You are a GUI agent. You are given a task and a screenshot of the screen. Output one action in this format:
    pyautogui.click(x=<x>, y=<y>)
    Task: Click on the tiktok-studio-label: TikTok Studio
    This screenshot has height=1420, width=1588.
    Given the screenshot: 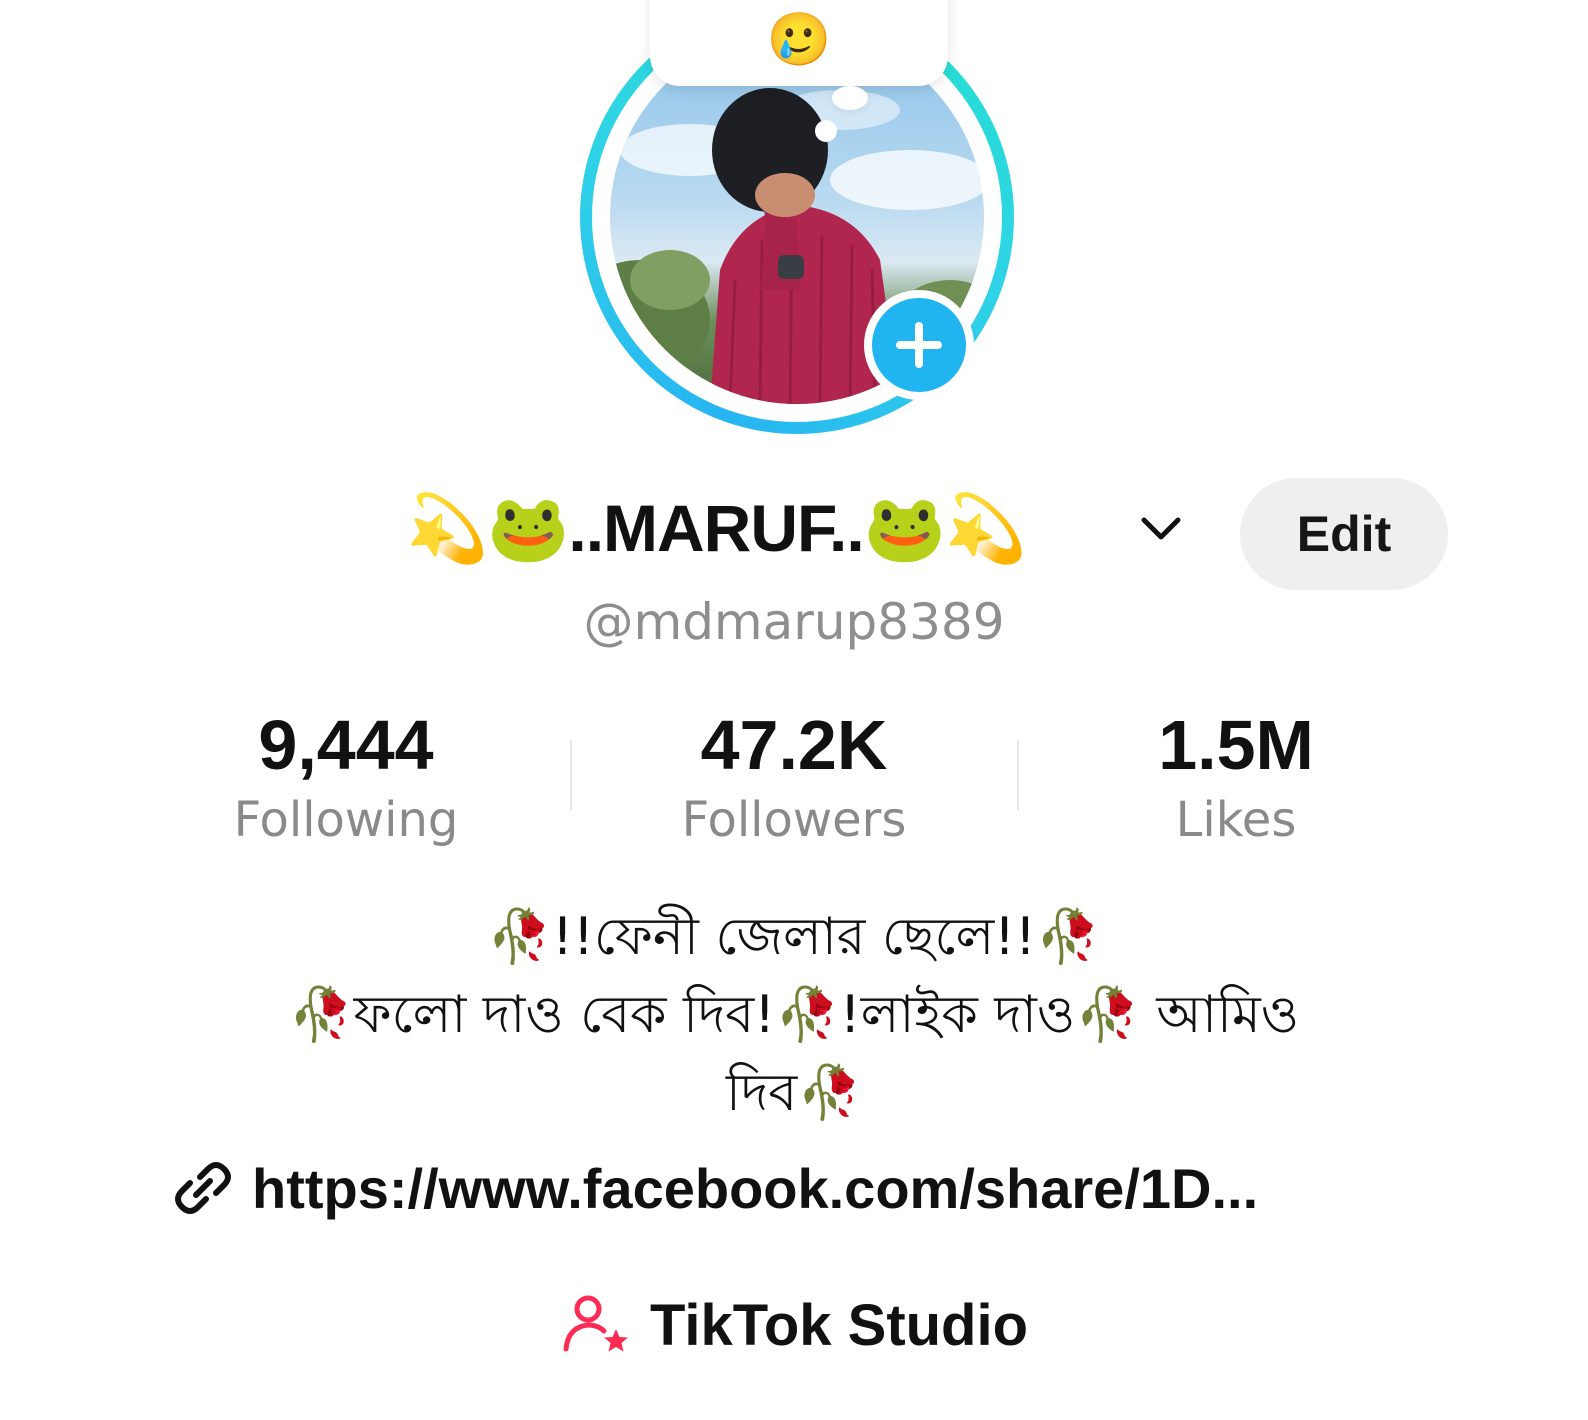 What is the action you would take?
    pyautogui.click(x=839, y=1325)
    